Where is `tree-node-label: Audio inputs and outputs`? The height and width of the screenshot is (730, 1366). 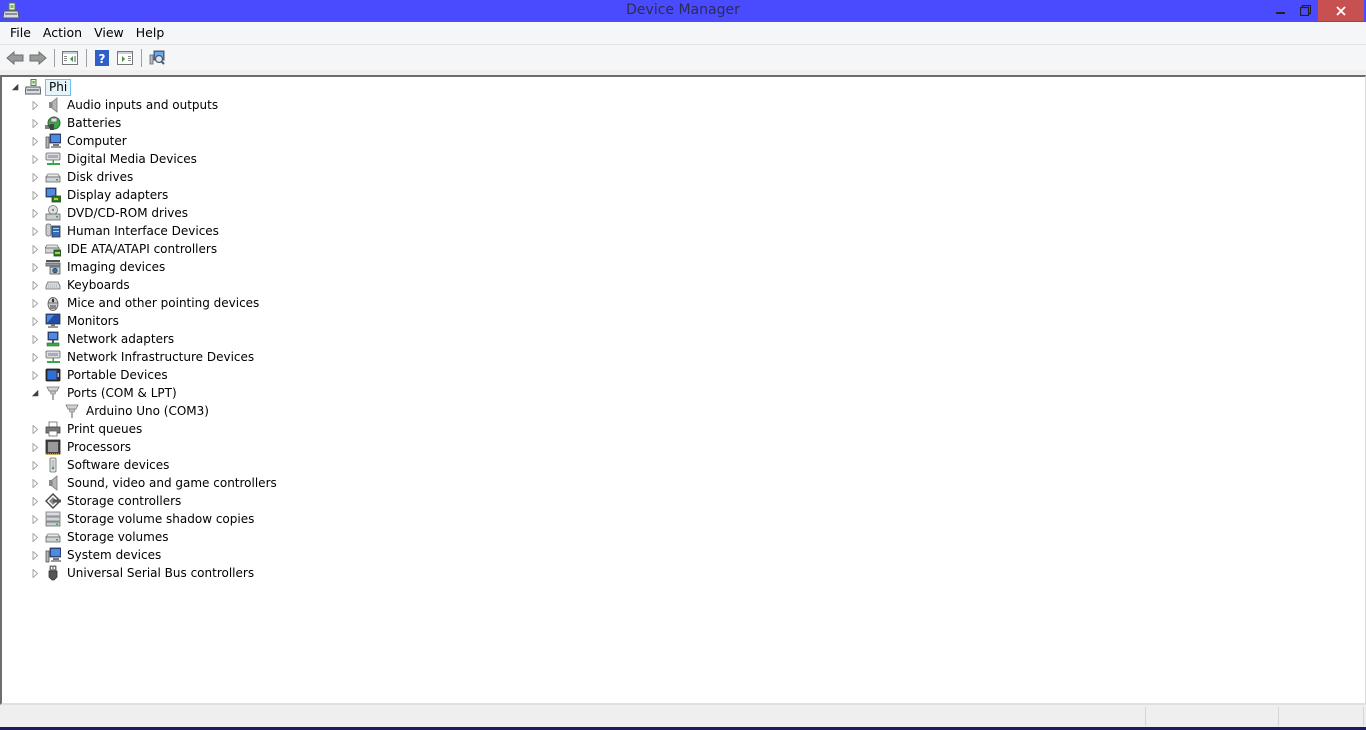
tree-node-label: Audio inputs and outputs is located at coordinates (142, 105).